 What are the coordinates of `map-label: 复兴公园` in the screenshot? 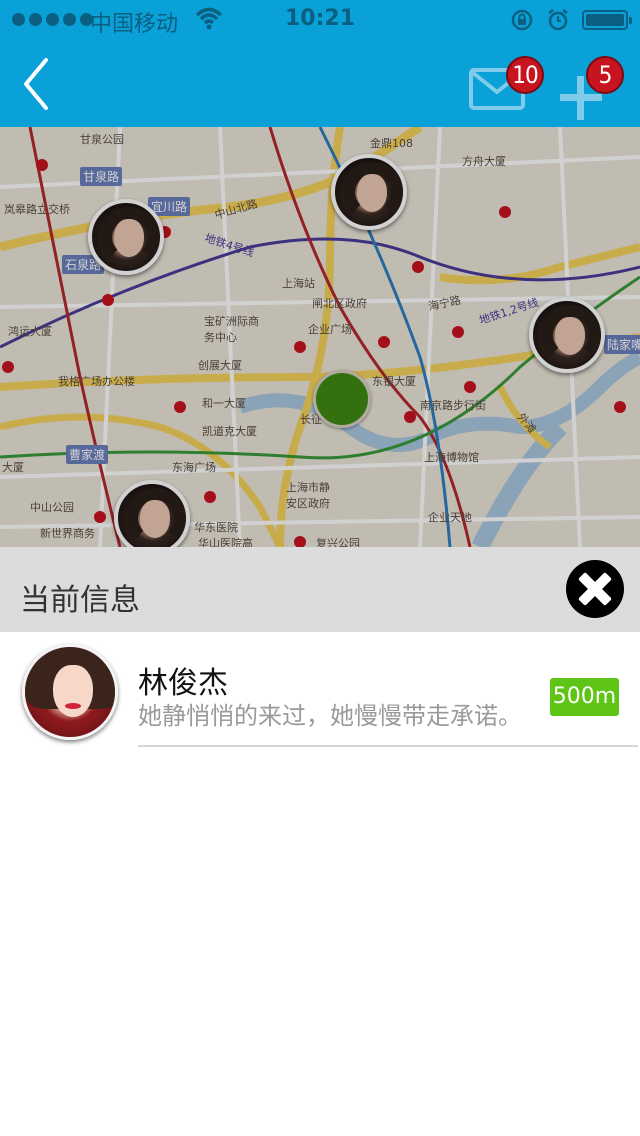 It's located at (338, 542).